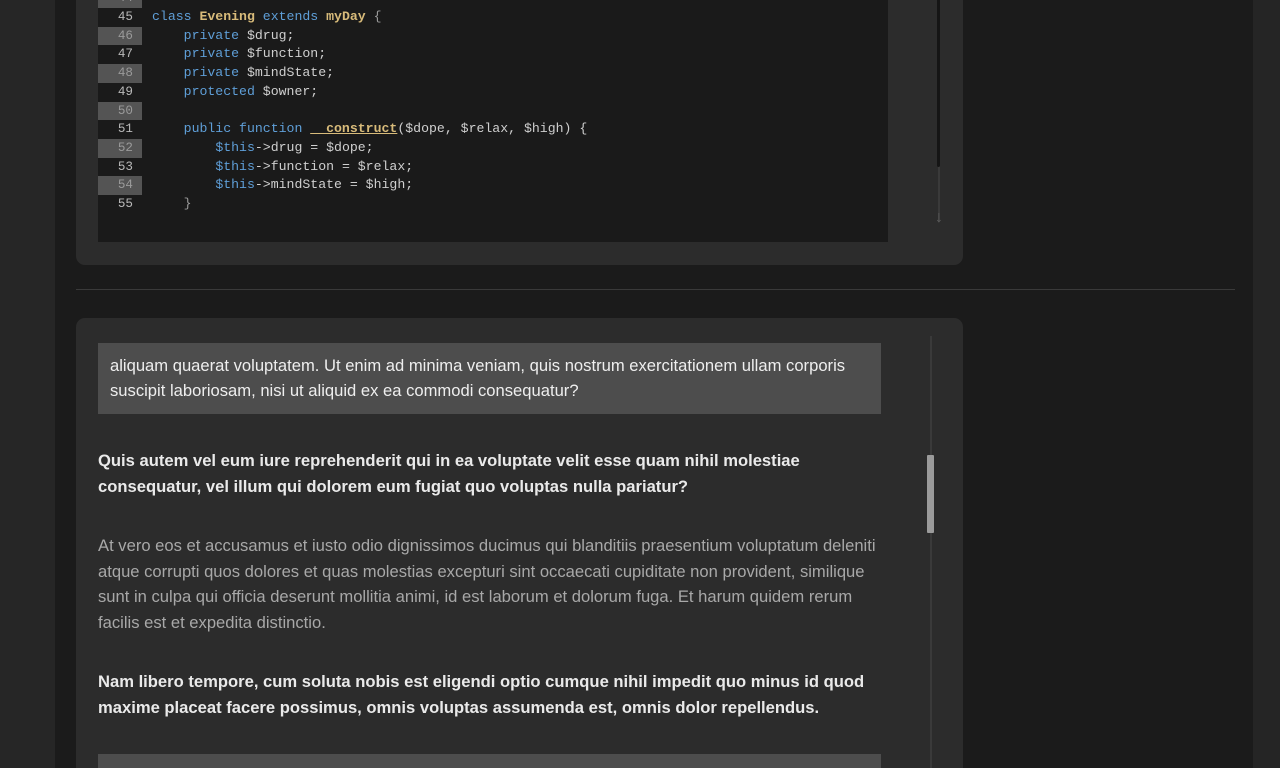  Describe the element at coordinates (346, 17) in the screenshot. I see `code-token: myDay` at that location.